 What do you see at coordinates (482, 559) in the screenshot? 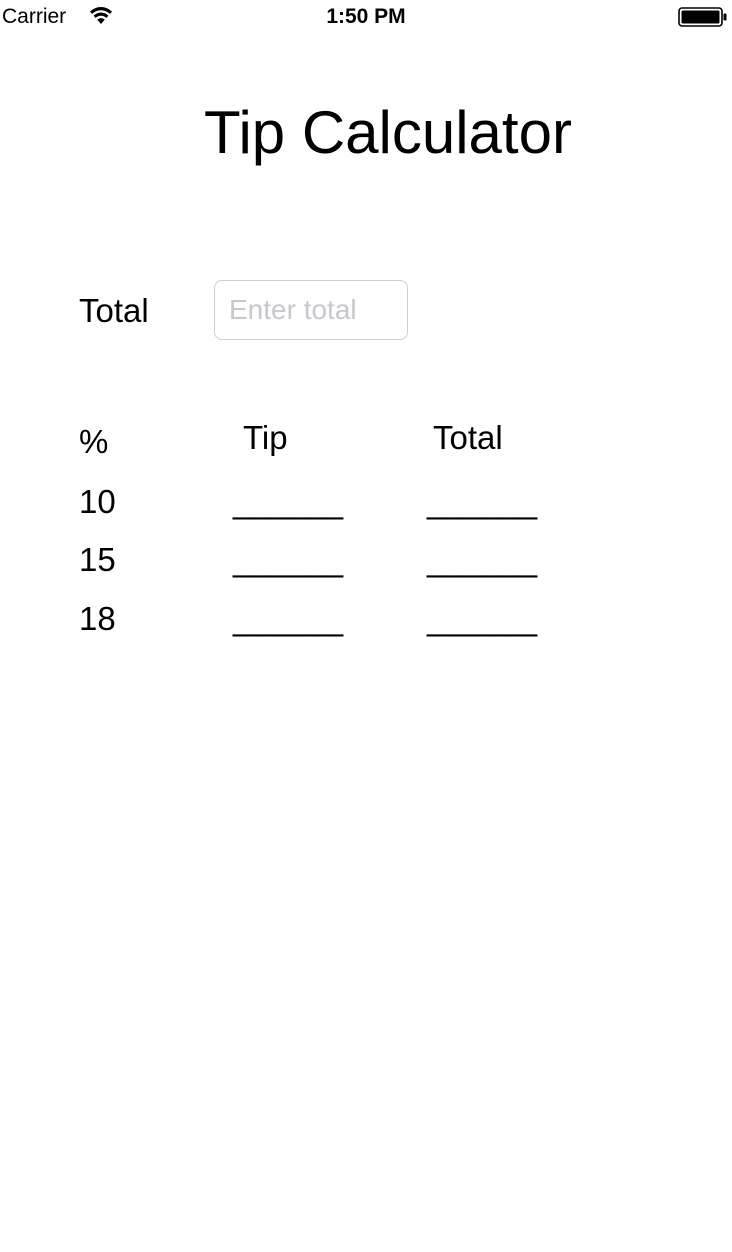
I see `total-15-value: ______` at bounding box center [482, 559].